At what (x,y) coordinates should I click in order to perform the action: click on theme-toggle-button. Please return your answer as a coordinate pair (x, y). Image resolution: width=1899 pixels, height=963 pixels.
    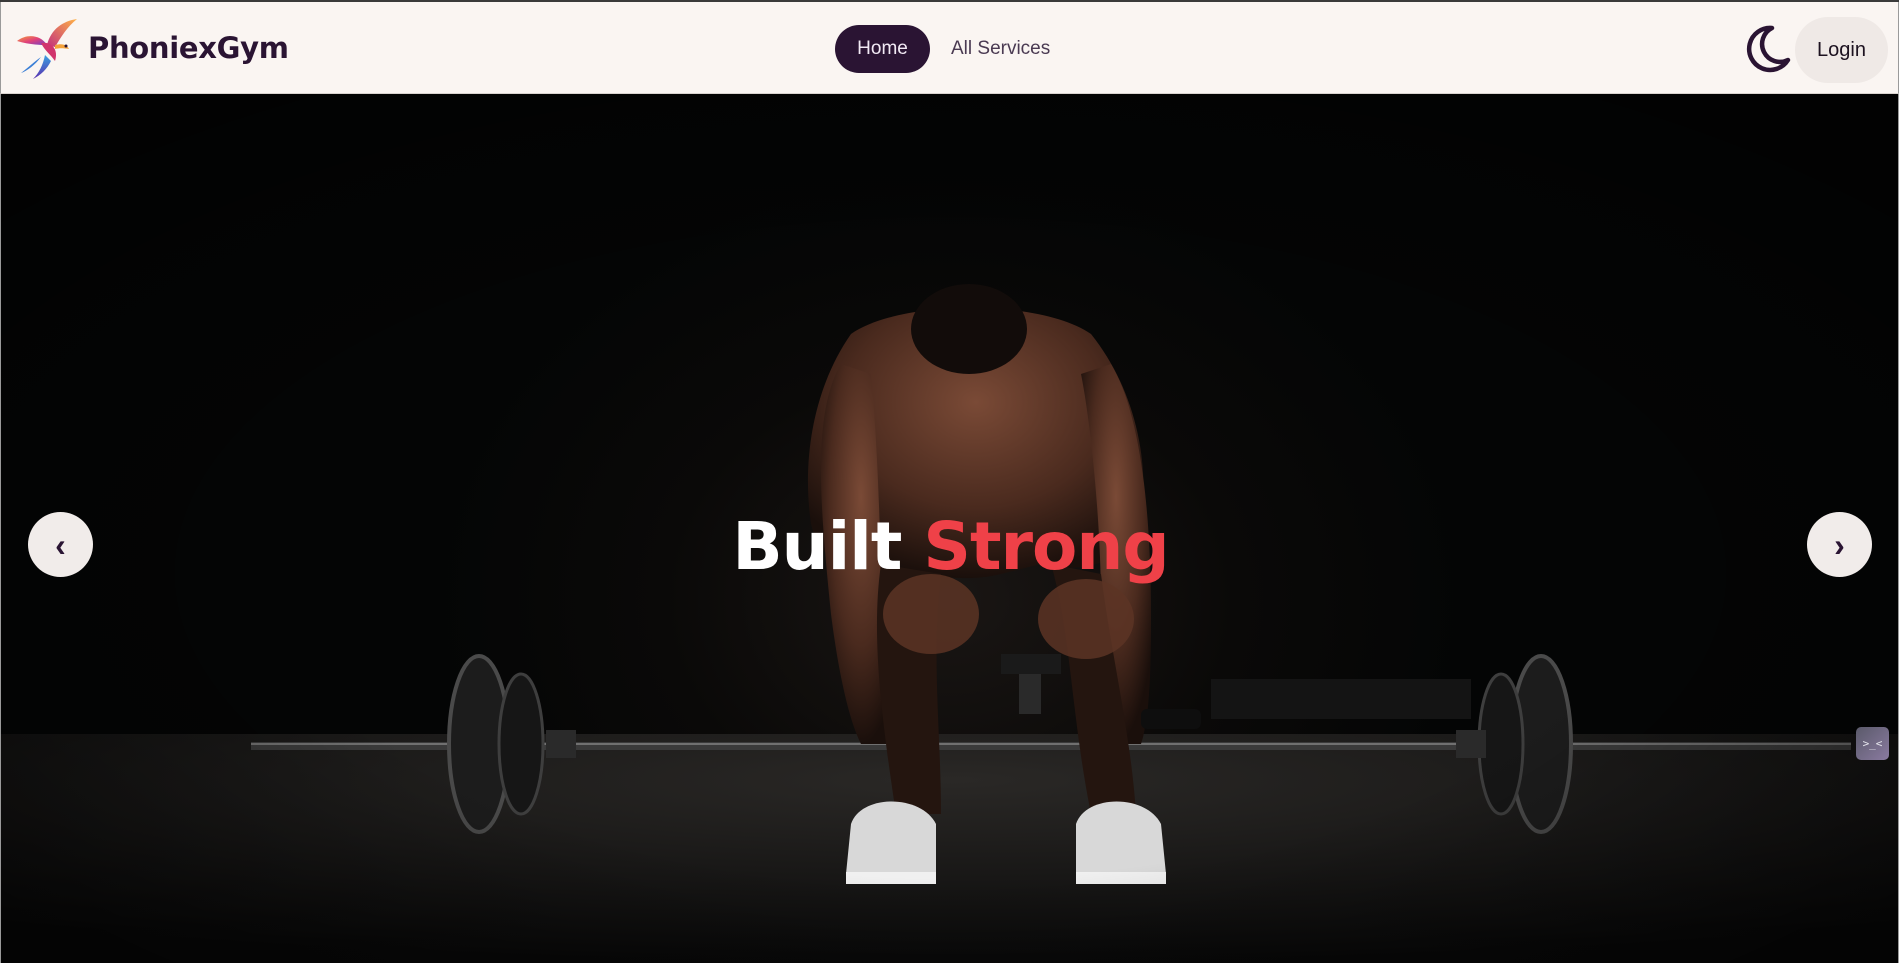
    Looking at the image, I should click on (1767, 49).